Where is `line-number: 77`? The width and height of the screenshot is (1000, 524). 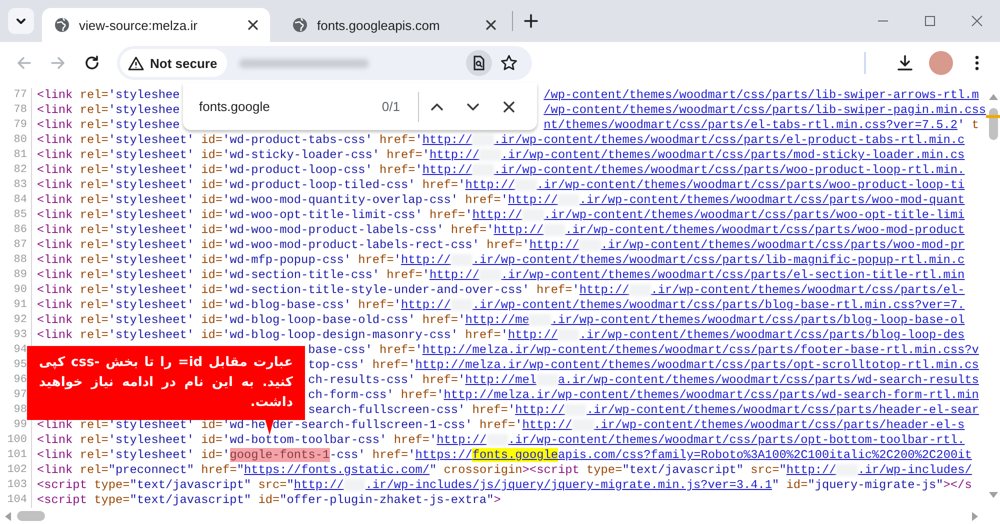
line-number: 77 is located at coordinates (19, 95).